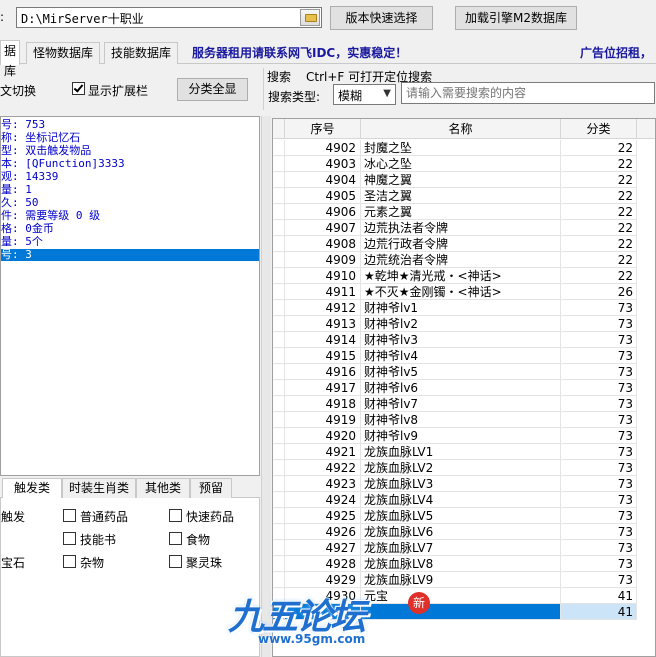  What do you see at coordinates (98, 539) in the screenshot?
I see `filter-skill-book-label: 技能书` at bounding box center [98, 539].